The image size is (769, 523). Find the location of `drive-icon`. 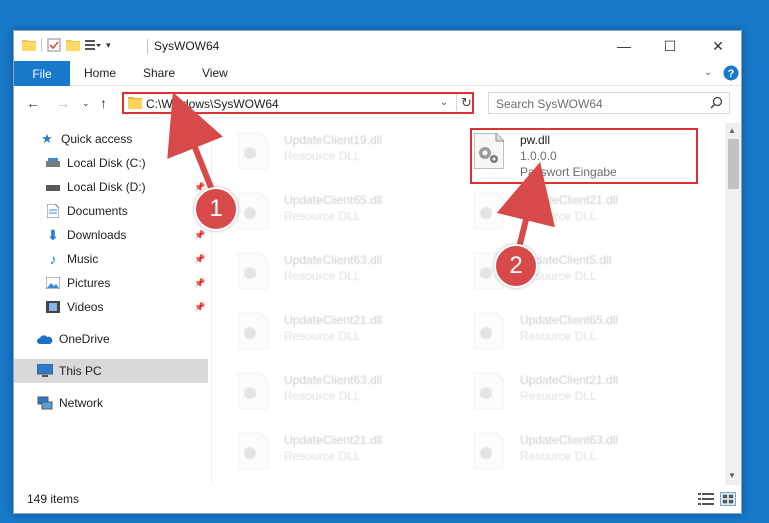

drive-icon is located at coordinates (53, 163).